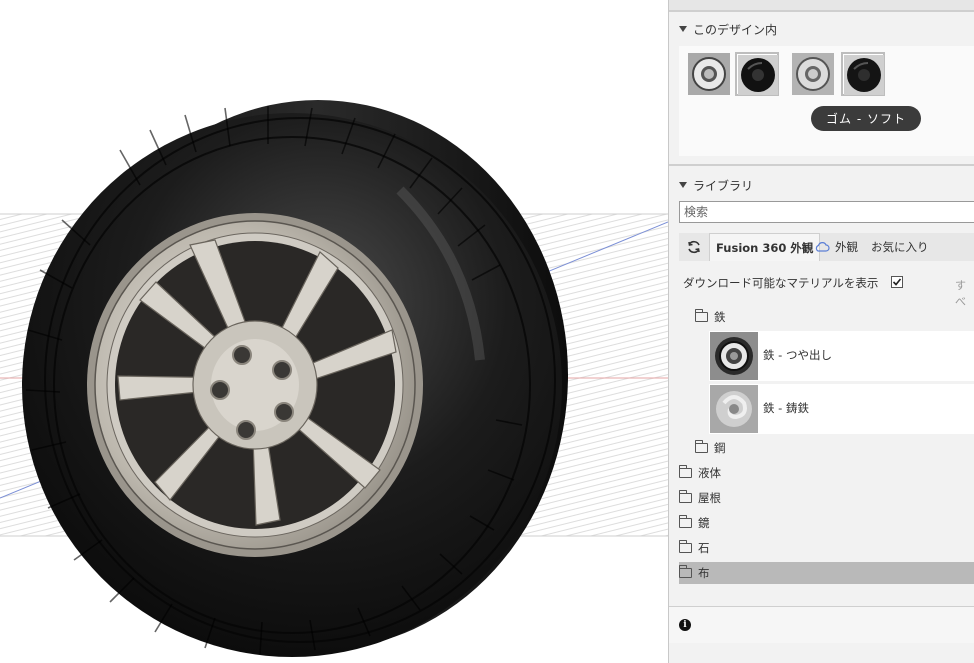 Image resolution: width=974 pixels, height=663 pixels. I want to click on folder-steel: 鋼, so click(710, 448).